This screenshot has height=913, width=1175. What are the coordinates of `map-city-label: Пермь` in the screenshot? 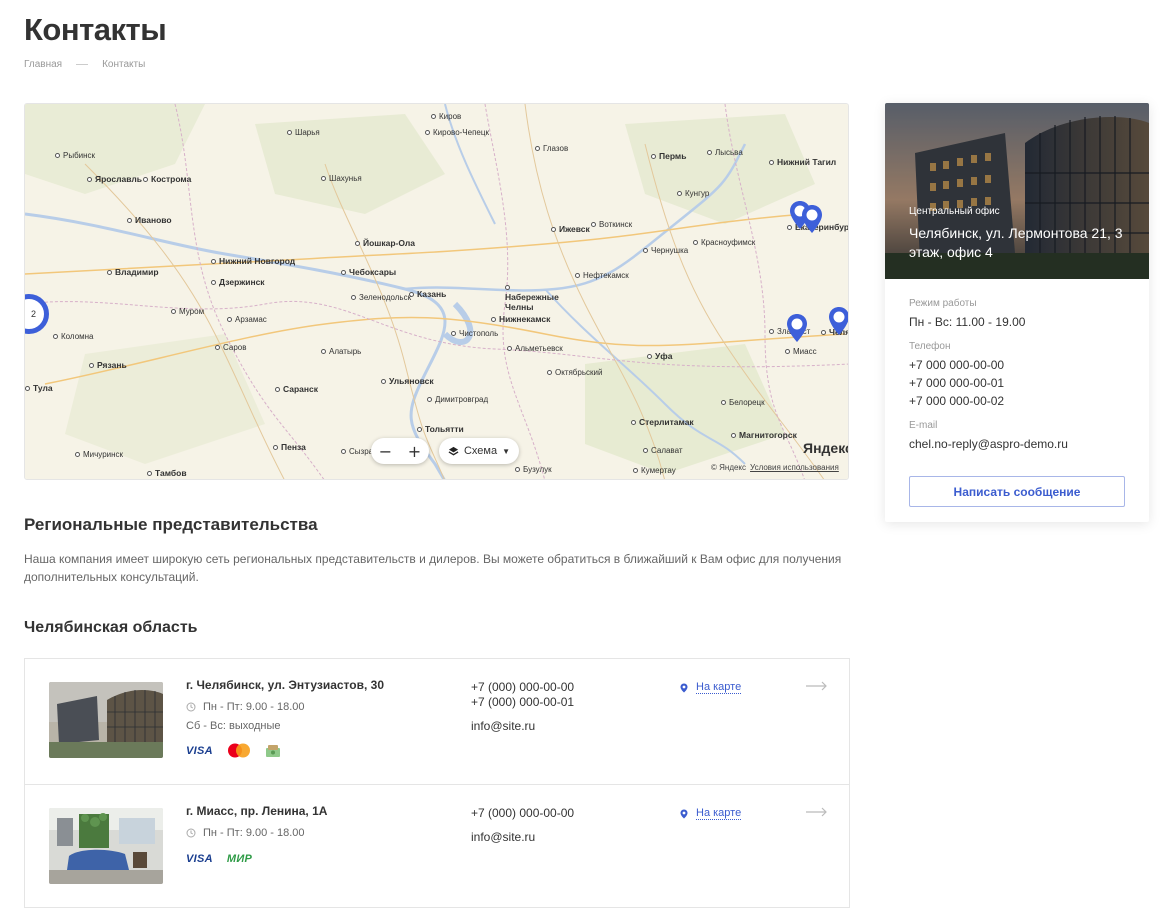 It's located at (668, 156).